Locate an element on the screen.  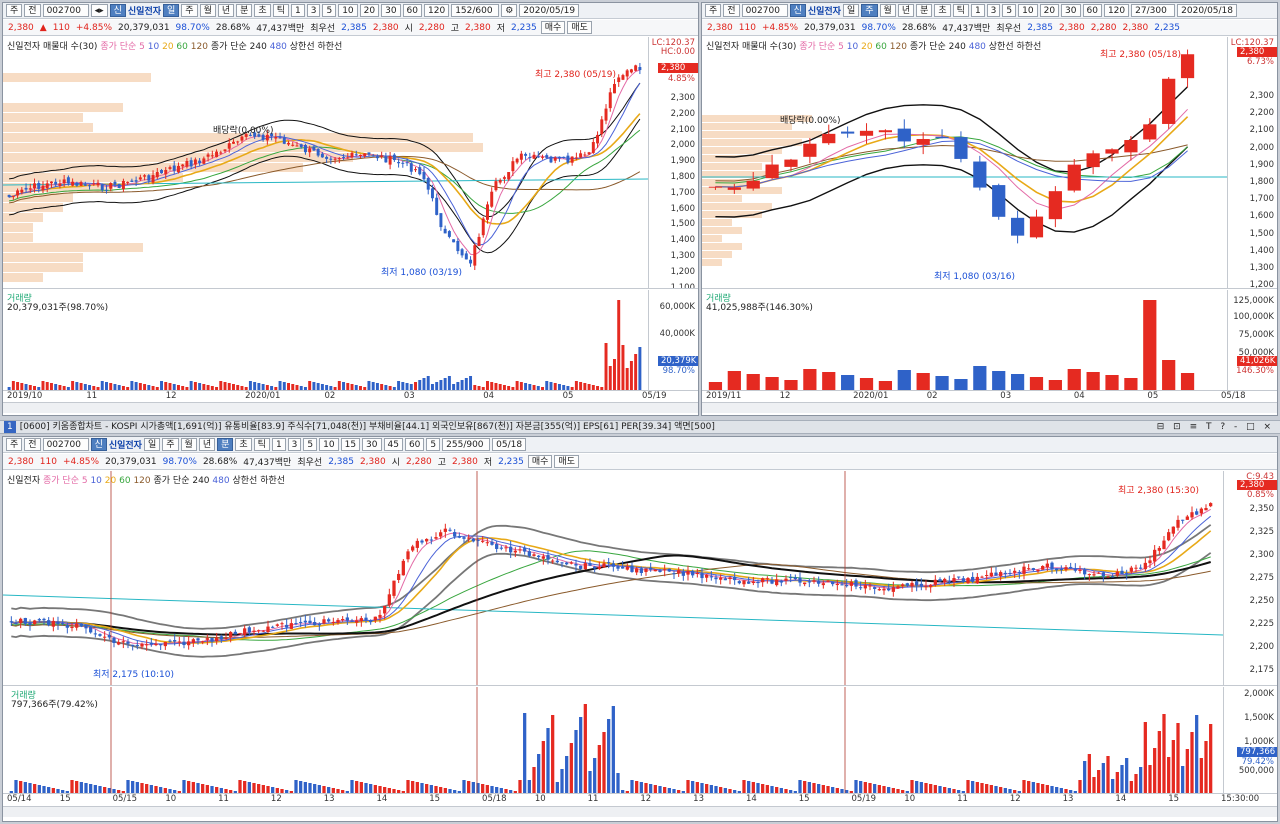
tools-icon: ⚙ is located at coordinates (509, 10).